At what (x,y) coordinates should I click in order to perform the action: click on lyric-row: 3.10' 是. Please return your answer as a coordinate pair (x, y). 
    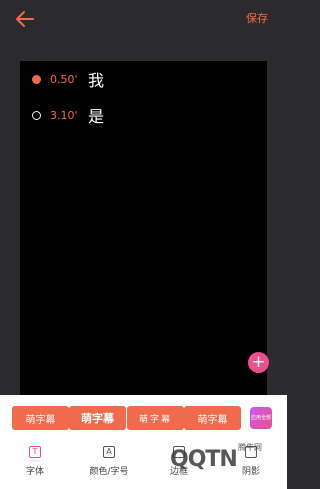
    Looking at the image, I should click on (68, 115).